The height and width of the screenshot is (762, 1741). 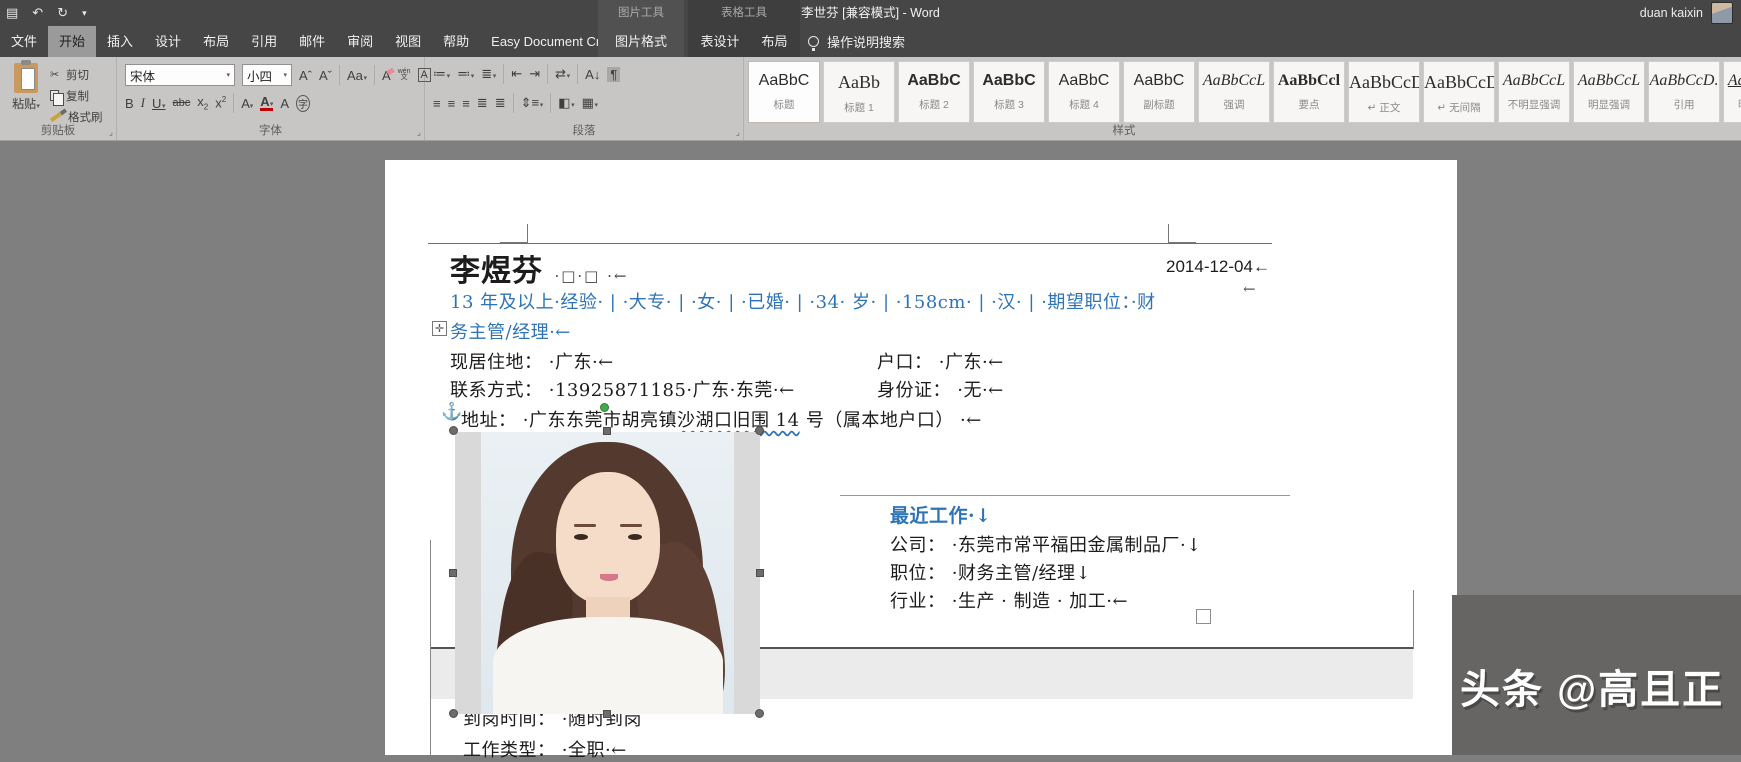 What do you see at coordinates (760, 573) in the screenshot?
I see `resize-handle-middle-right` at bounding box center [760, 573].